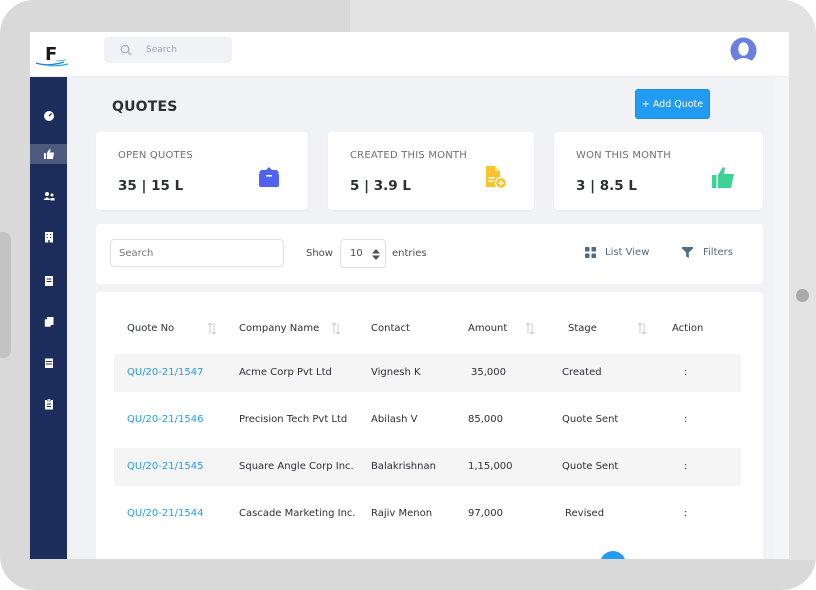 The image size is (816, 590). I want to click on list-view-button: List View, so click(617, 252).